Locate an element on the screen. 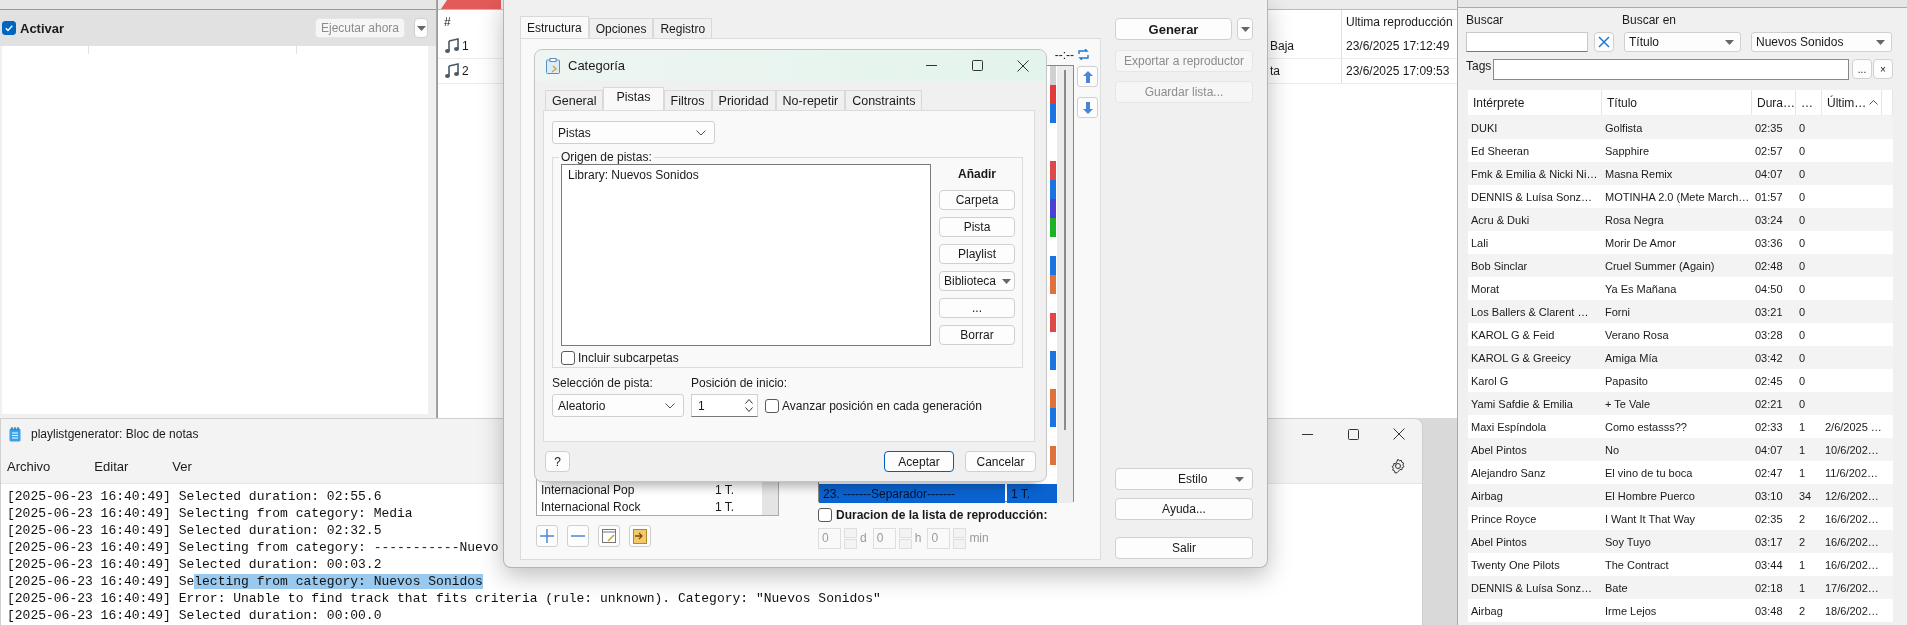 The width and height of the screenshot is (1907, 625). table-cell-text: Airbag is located at coordinates (1487, 496).